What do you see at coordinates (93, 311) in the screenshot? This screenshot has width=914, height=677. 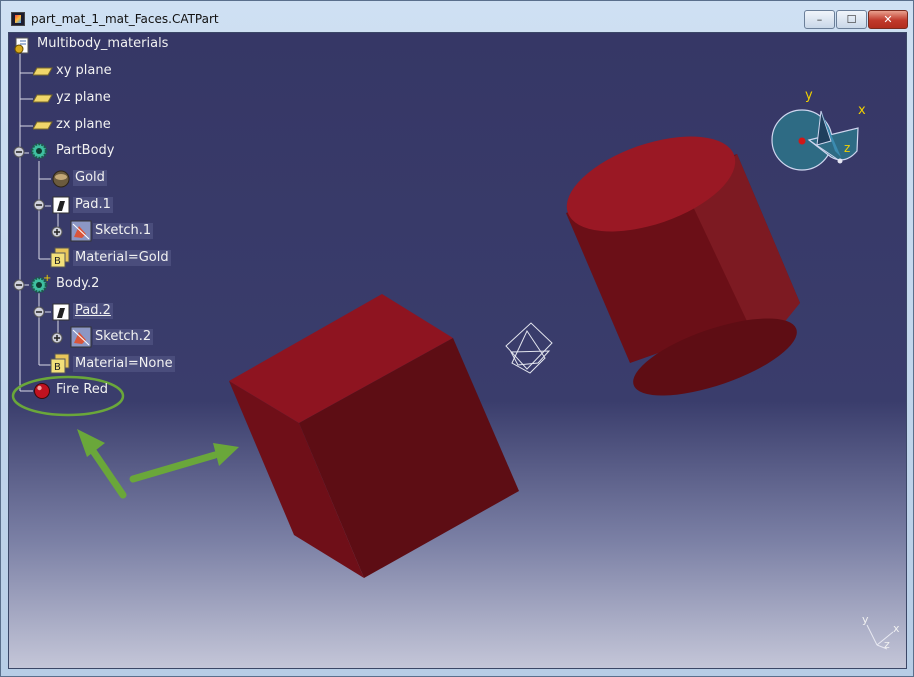 I see `tree-pad-2: Pad.2` at bounding box center [93, 311].